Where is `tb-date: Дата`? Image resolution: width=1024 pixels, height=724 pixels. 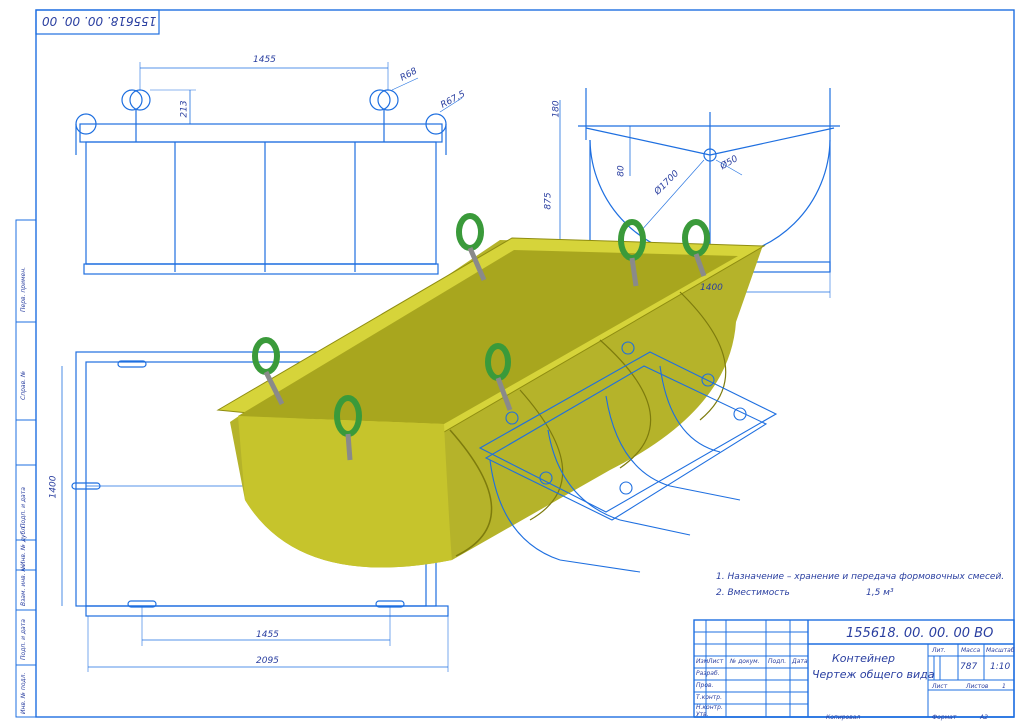
tb-date: Дата is located at coordinates (800, 661).